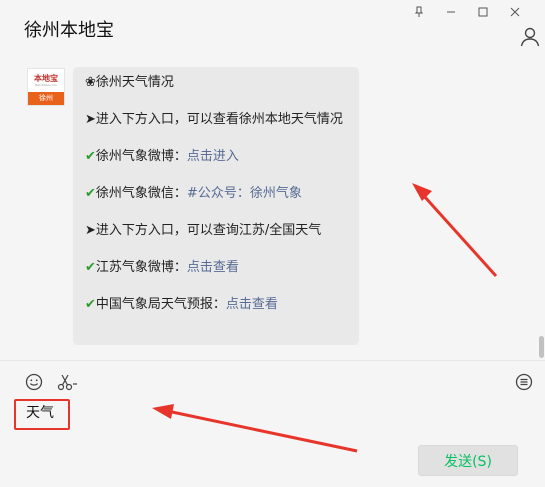  What do you see at coordinates (524, 382) in the screenshot?
I see `chat-history-icon` at bounding box center [524, 382].